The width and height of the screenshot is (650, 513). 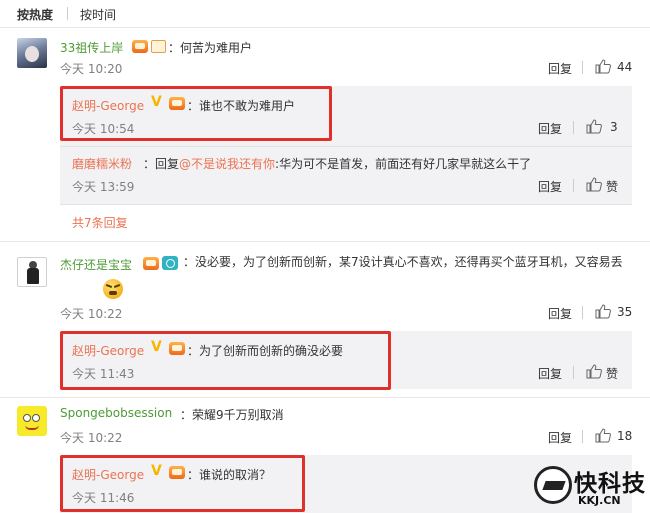 I want to click on sort-by-hot-tab: 按热度, so click(x=35, y=14).